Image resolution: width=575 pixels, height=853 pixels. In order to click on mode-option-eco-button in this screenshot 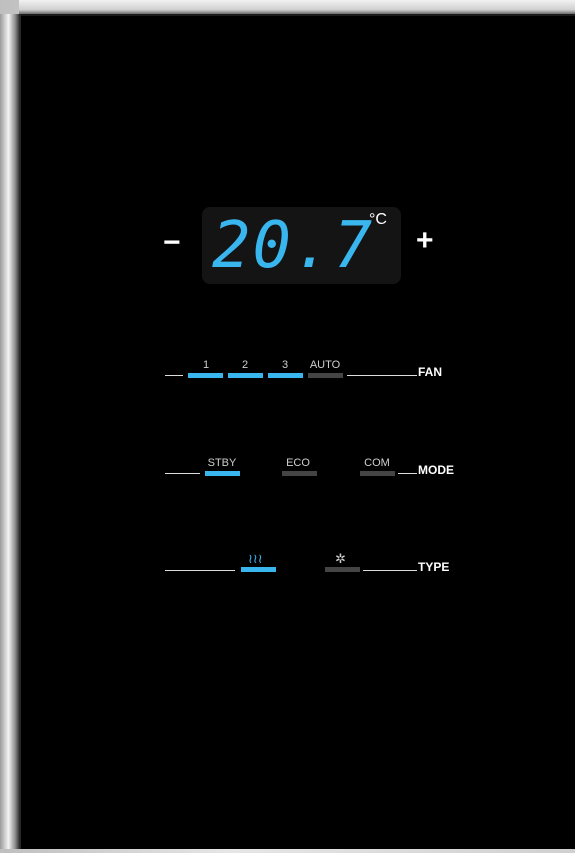, I will do `click(299, 473)`.